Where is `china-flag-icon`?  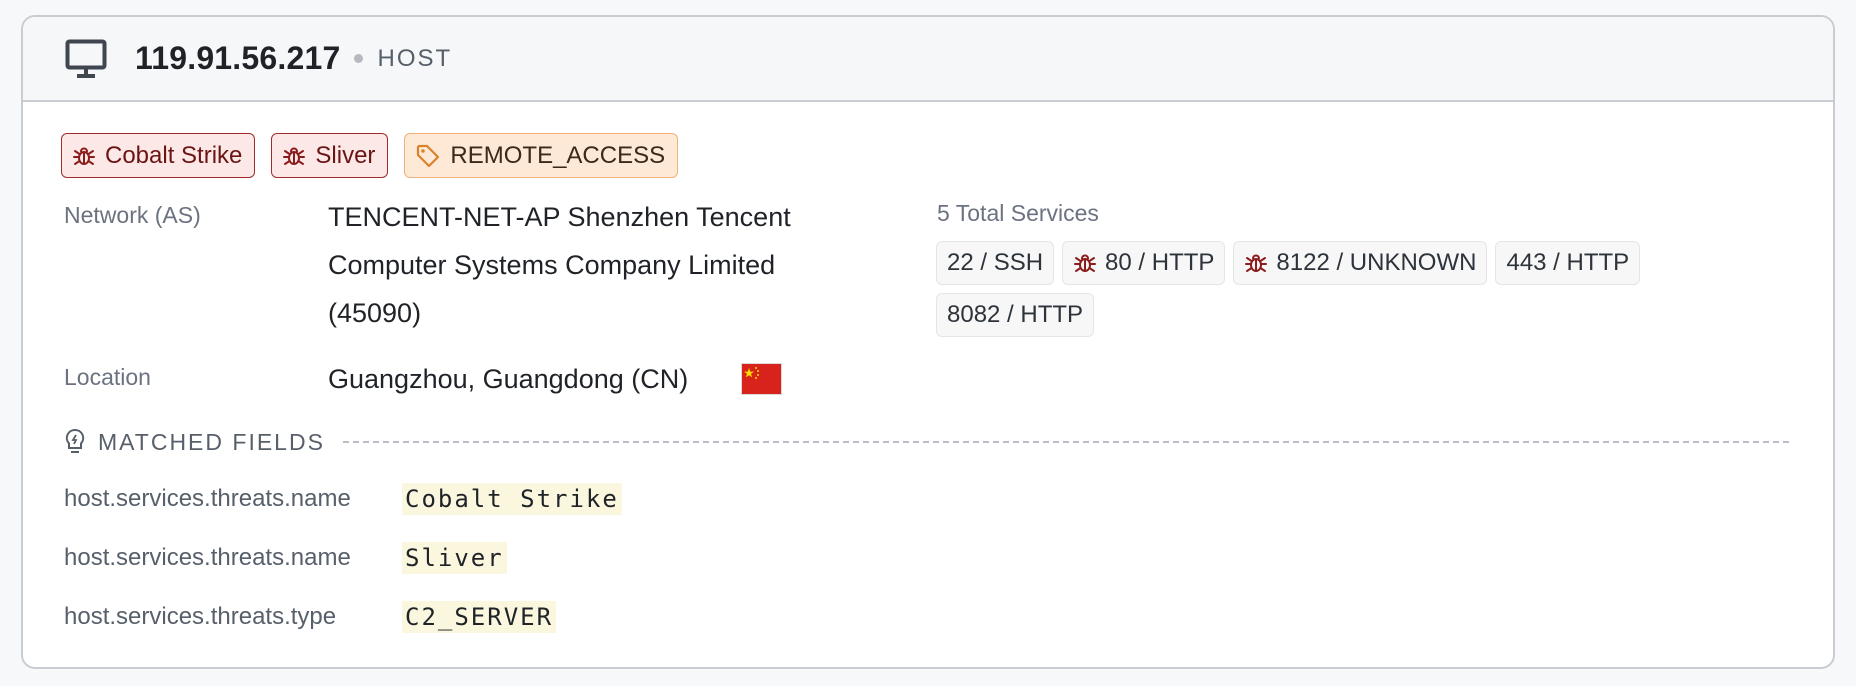 china-flag-icon is located at coordinates (761, 379).